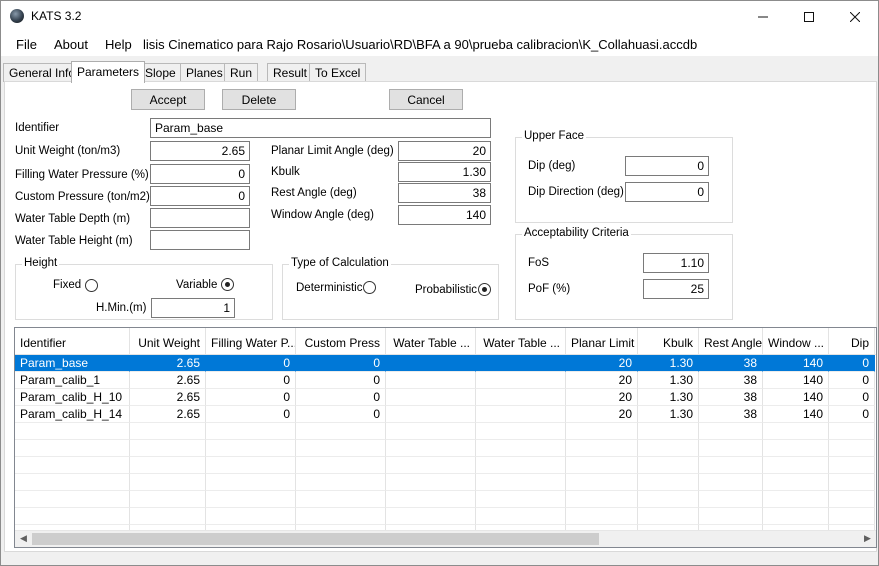 The width and height of the screenshot is (879, 566). What do you see at coordinates (241, 72) in the screenshot?
I see `tab-run: Run` at bounding box center [241, 72].